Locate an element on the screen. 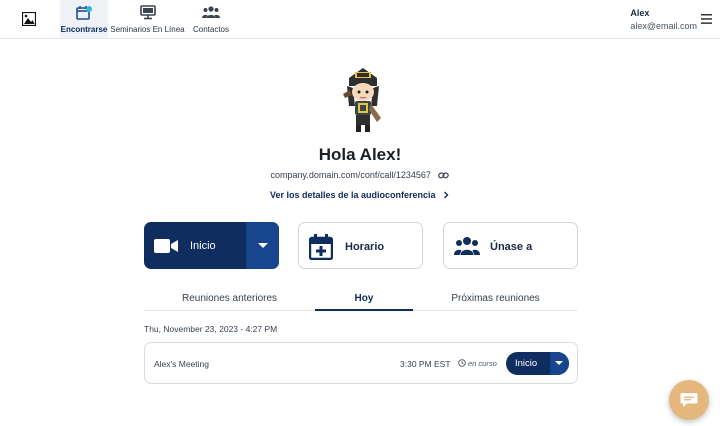 This screenshot has width=720, height=426. calendar-add-icon is located at coordinates (321, 247).